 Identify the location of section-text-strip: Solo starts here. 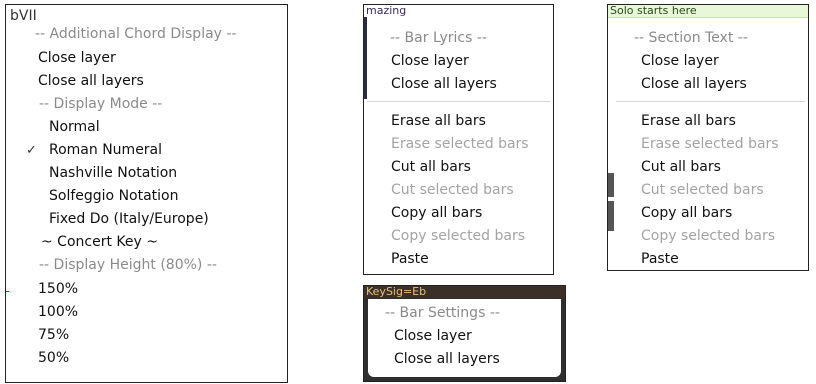
(708, 11).